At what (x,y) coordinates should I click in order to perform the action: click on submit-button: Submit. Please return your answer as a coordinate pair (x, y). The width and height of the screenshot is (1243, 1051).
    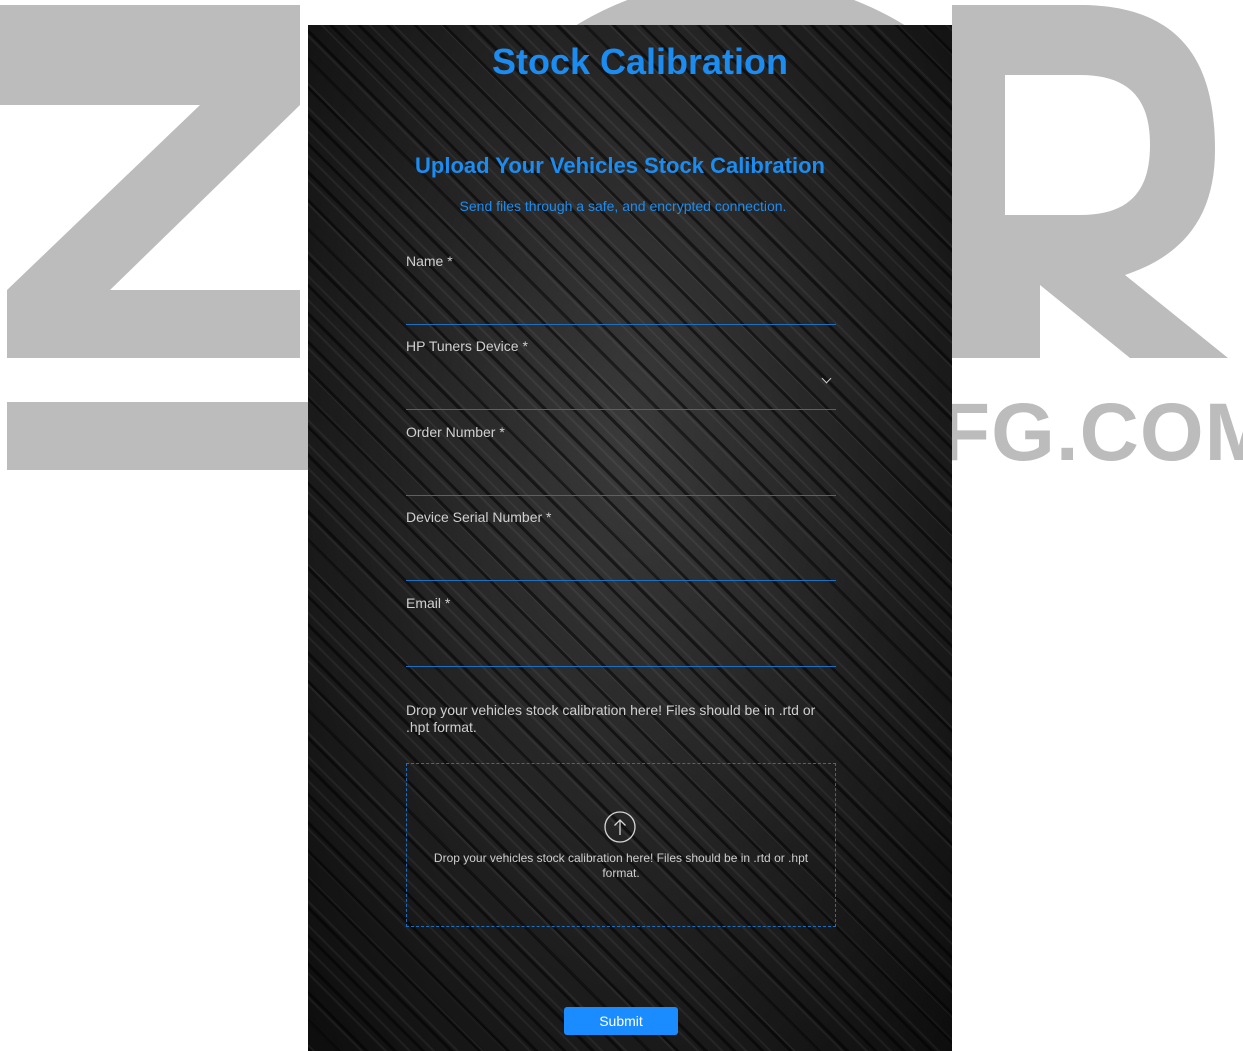
    Looking at the image, I should click on (621, 1021).